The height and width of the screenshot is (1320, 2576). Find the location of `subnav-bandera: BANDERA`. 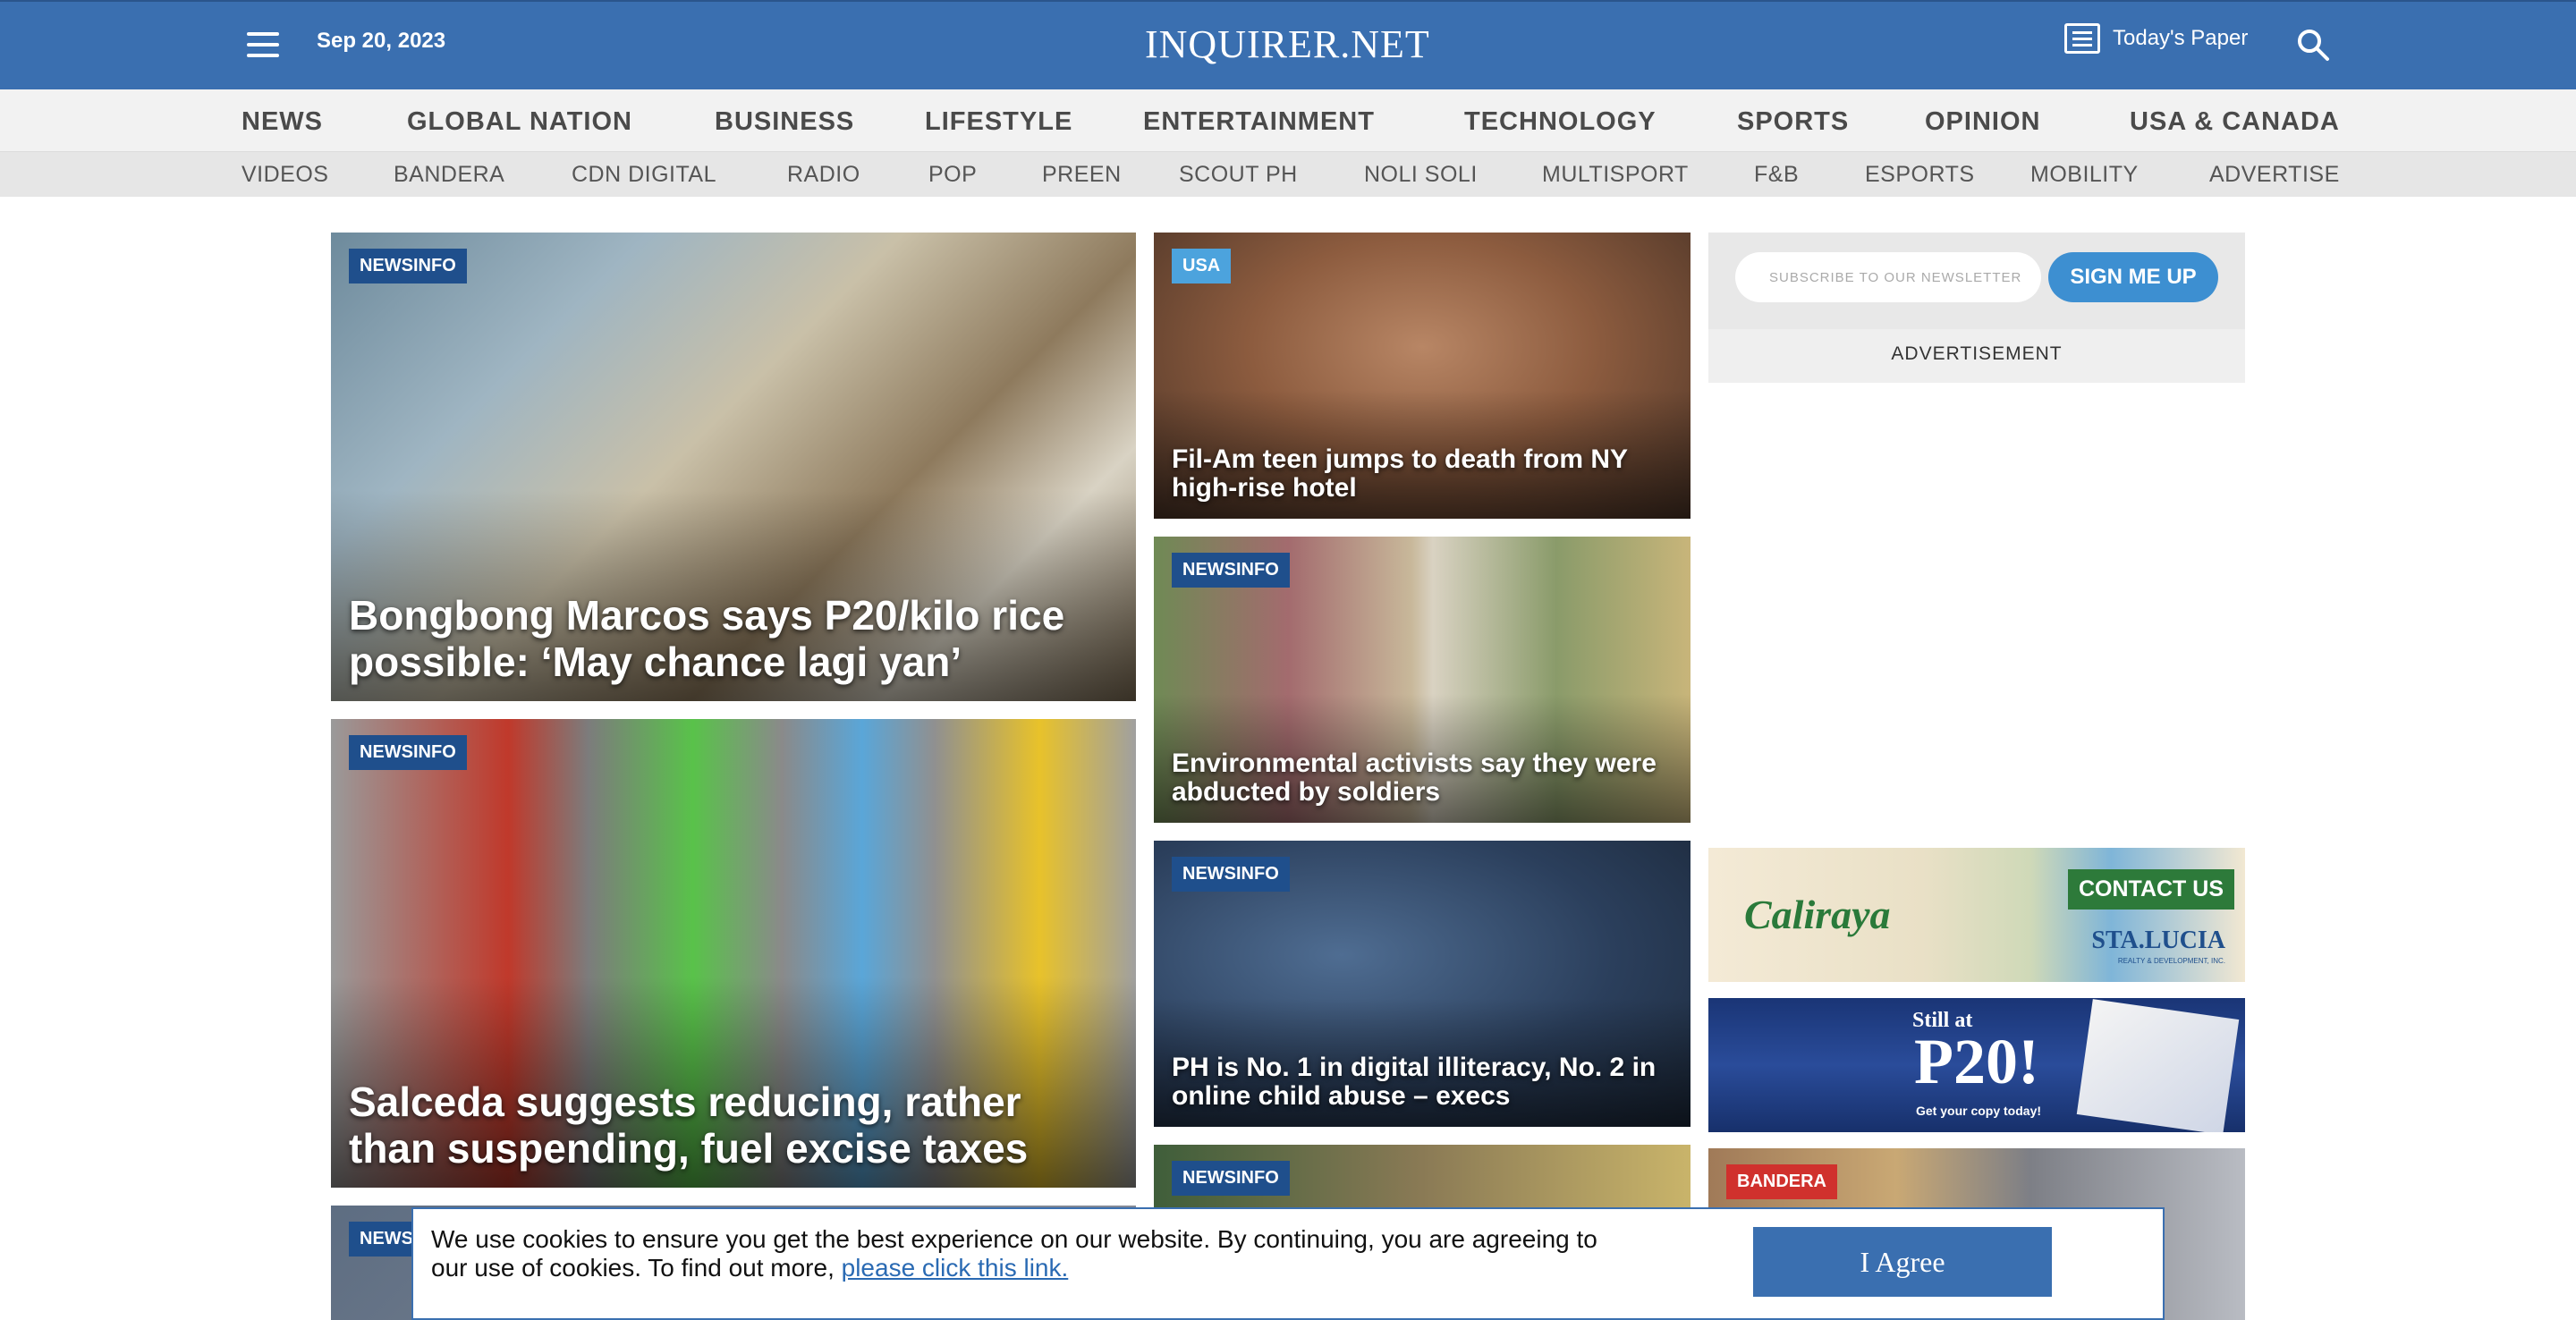

subnav-bandera: BANDERA is located at coordinates (449, 175).